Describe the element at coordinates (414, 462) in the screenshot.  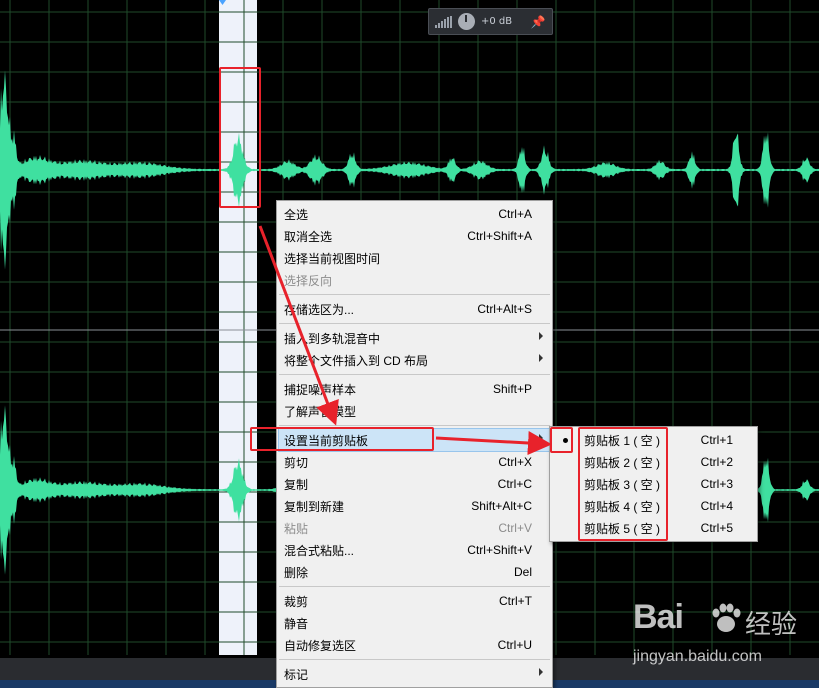
I see `menu-item: 剪切 Ctrl+X` at that location.